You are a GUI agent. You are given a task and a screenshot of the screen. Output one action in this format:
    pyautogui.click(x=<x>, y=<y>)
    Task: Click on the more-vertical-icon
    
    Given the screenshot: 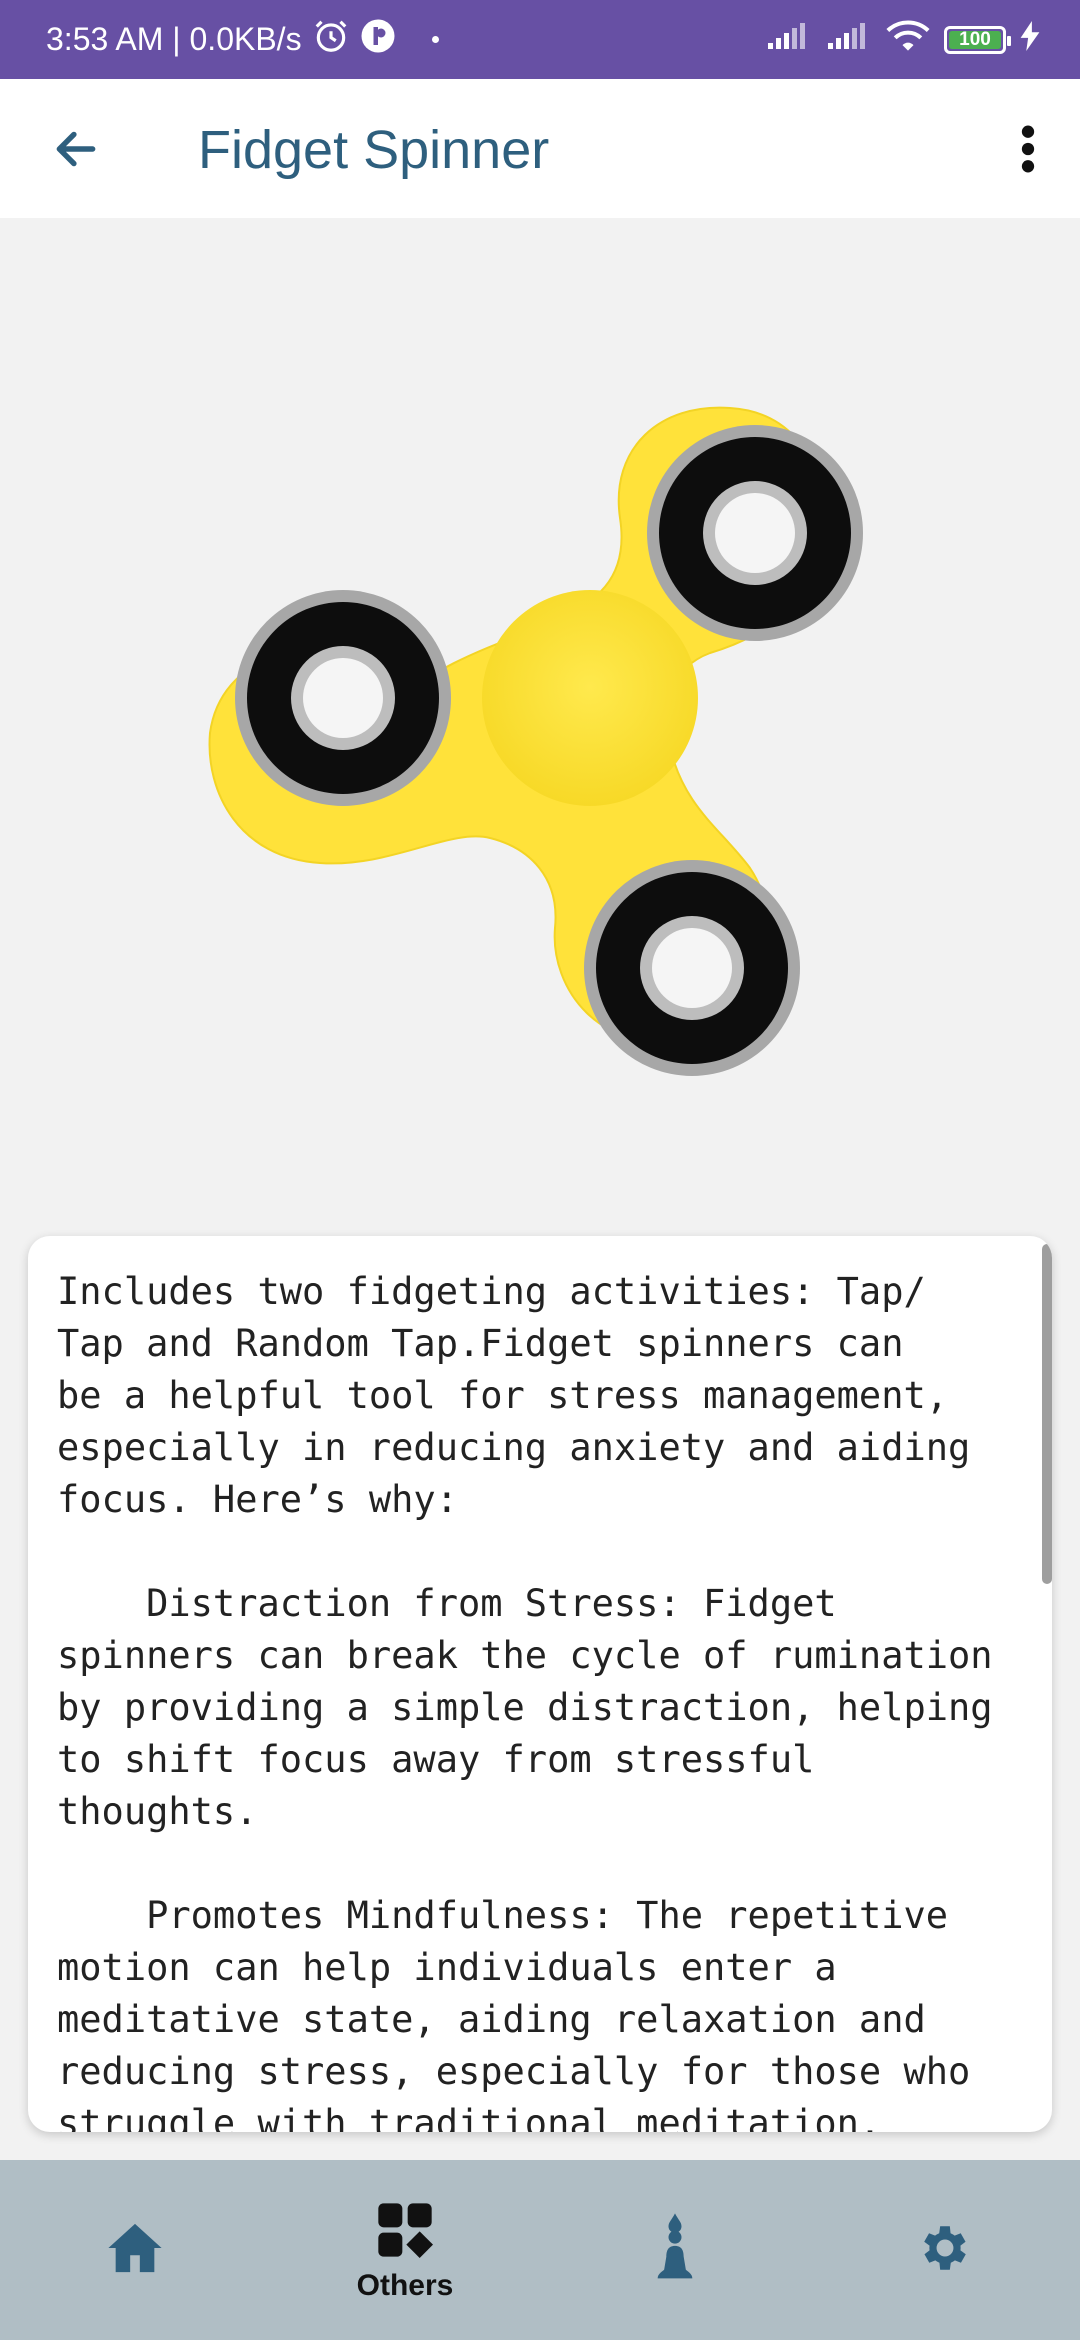 What is the action you would take?
    pyautogui.click(x=1028, y=151)
    